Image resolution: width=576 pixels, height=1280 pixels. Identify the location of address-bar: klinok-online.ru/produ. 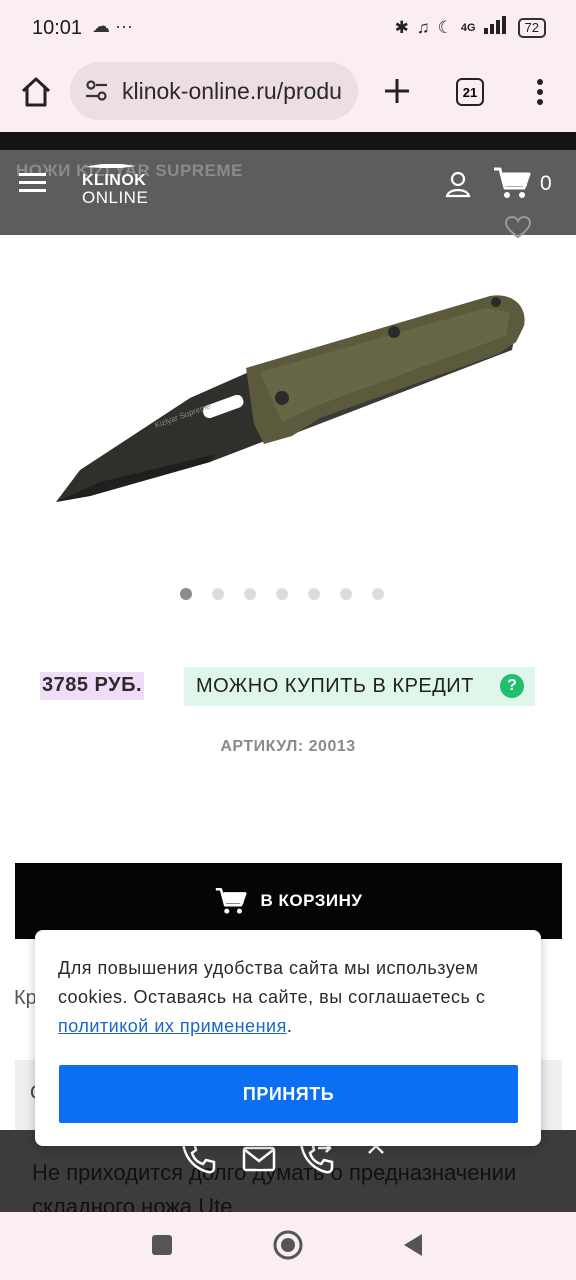
(214, 91).